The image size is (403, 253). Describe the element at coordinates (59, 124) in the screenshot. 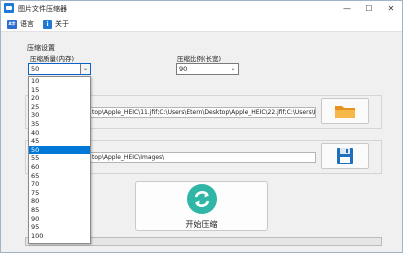

I see `quality-option: 35` at that location.